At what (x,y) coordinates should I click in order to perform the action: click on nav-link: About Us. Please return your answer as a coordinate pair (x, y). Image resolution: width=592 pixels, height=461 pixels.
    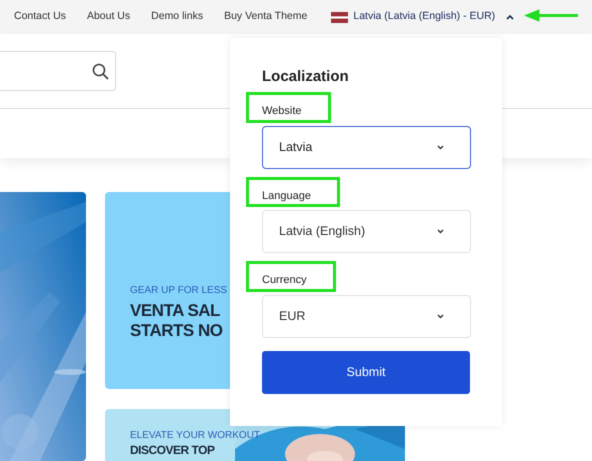
    Looking at the image, I should click on (108, 17).